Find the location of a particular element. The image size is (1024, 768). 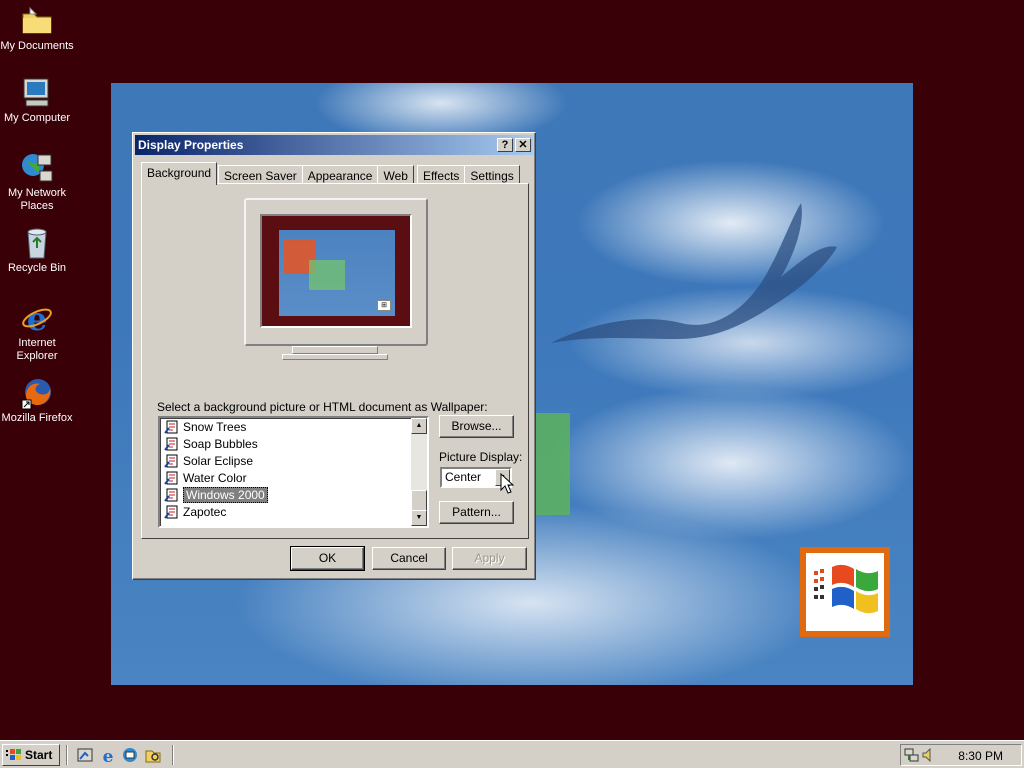

monitor-preview: ⊞ is located at coordinates (336, 272).